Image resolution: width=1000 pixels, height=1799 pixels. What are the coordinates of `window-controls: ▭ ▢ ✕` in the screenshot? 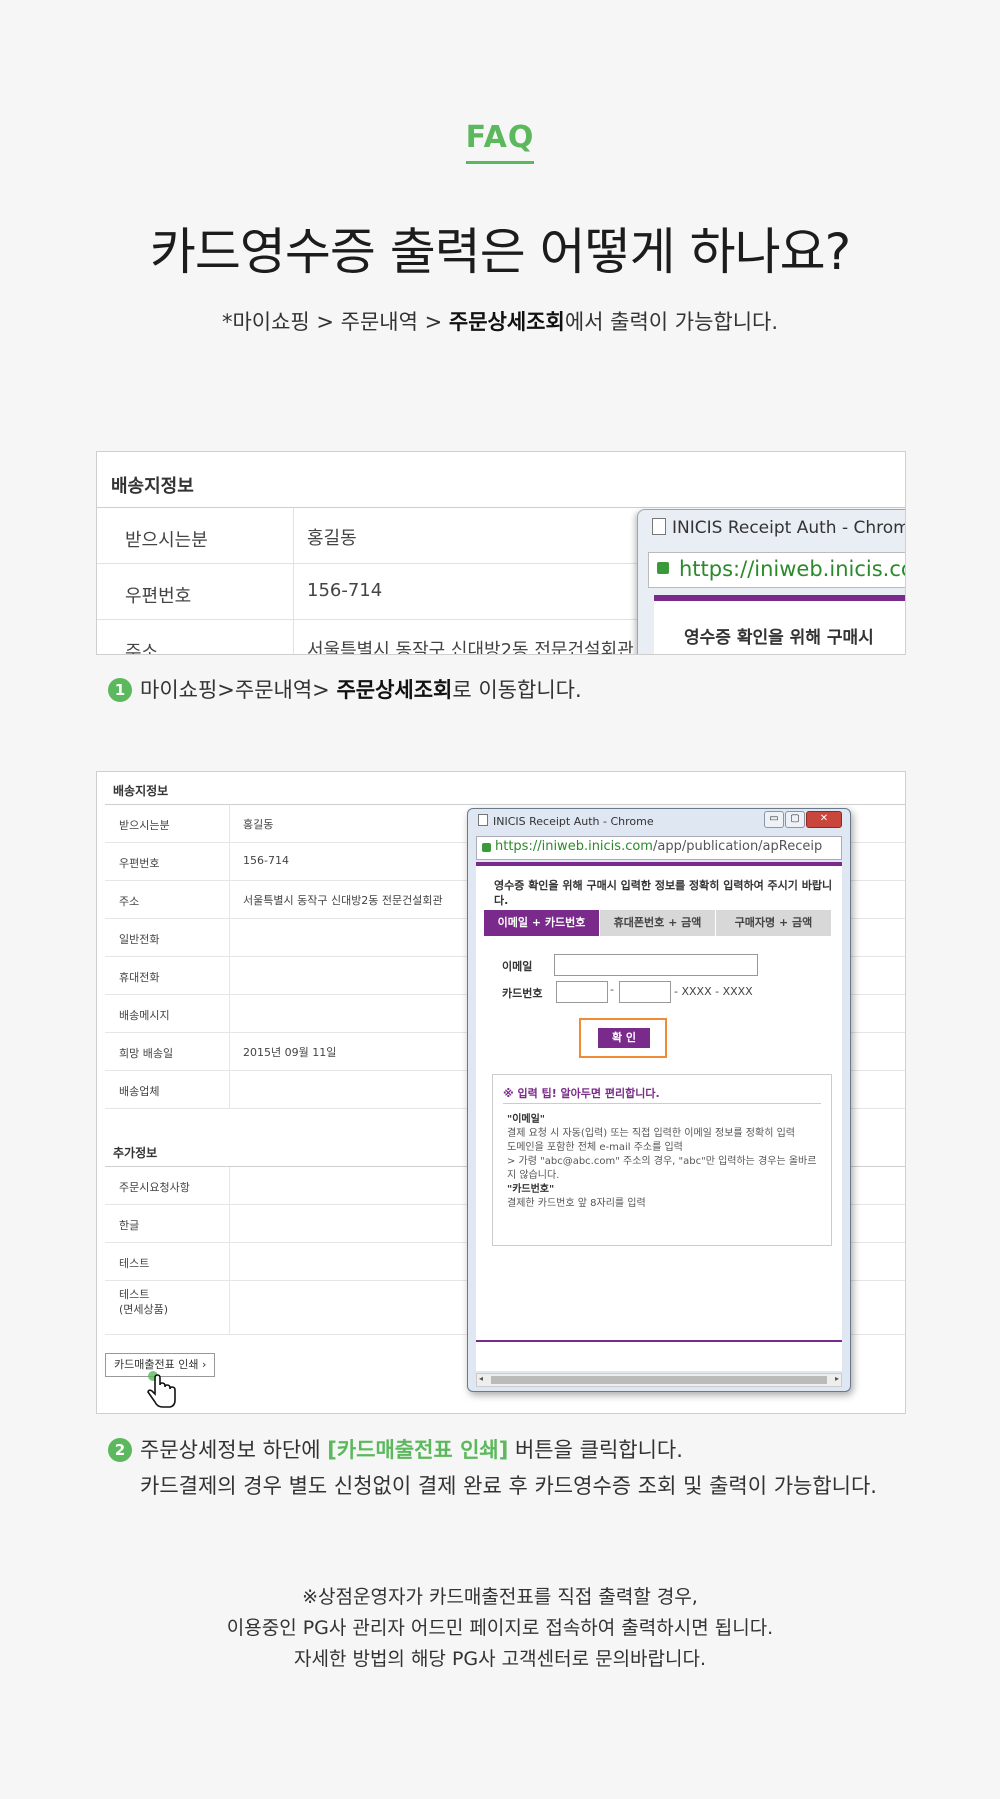 It's located at (802, 819).